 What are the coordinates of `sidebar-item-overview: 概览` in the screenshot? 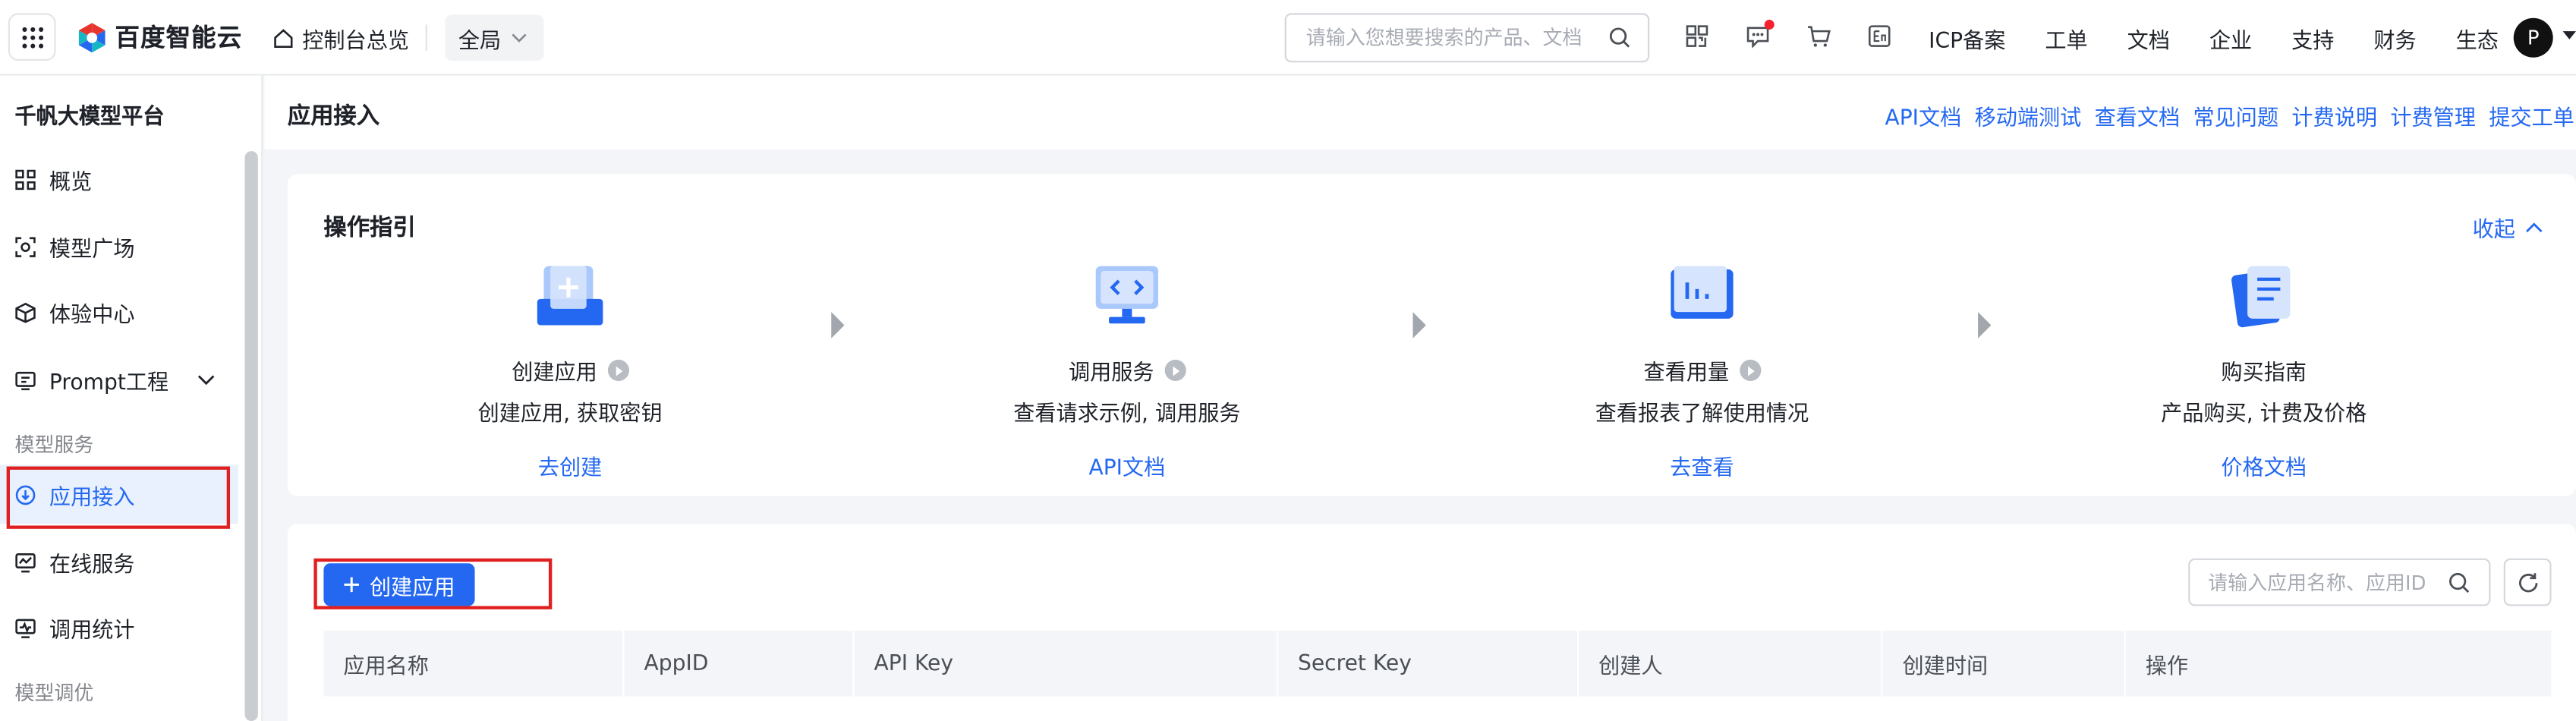 It's located at (119, 179).